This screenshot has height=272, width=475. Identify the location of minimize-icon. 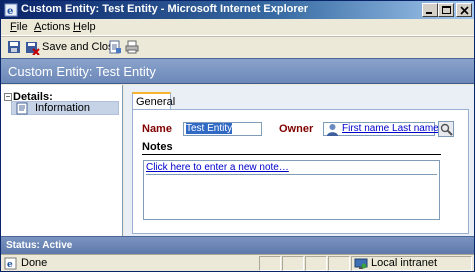
(429, 13).